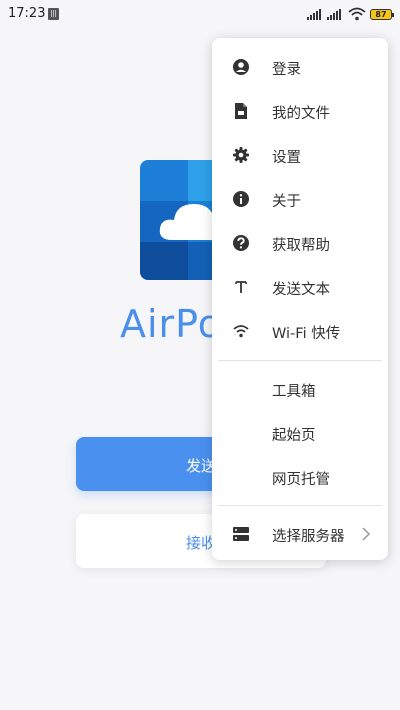 This screenshot has height=710, width=400. What do you see at coordinates (306, 334) in the screenshot?
I see `menu-item-label: Wi-Fi 快传` at bounding box center [306, 334].